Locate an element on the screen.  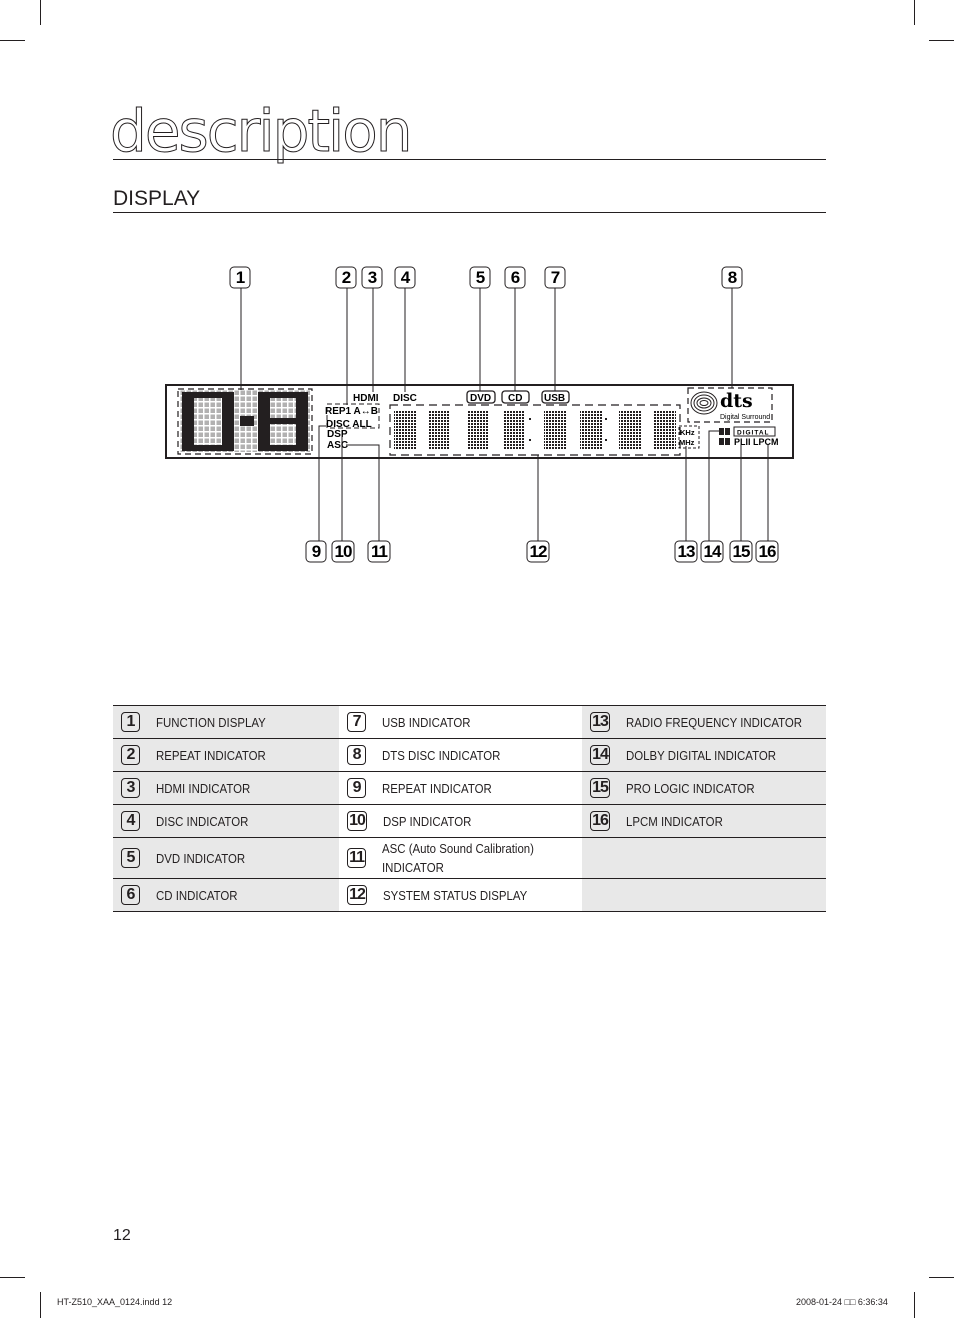
legend-label: CD INDICATOR is located at coordinates (197, 895).